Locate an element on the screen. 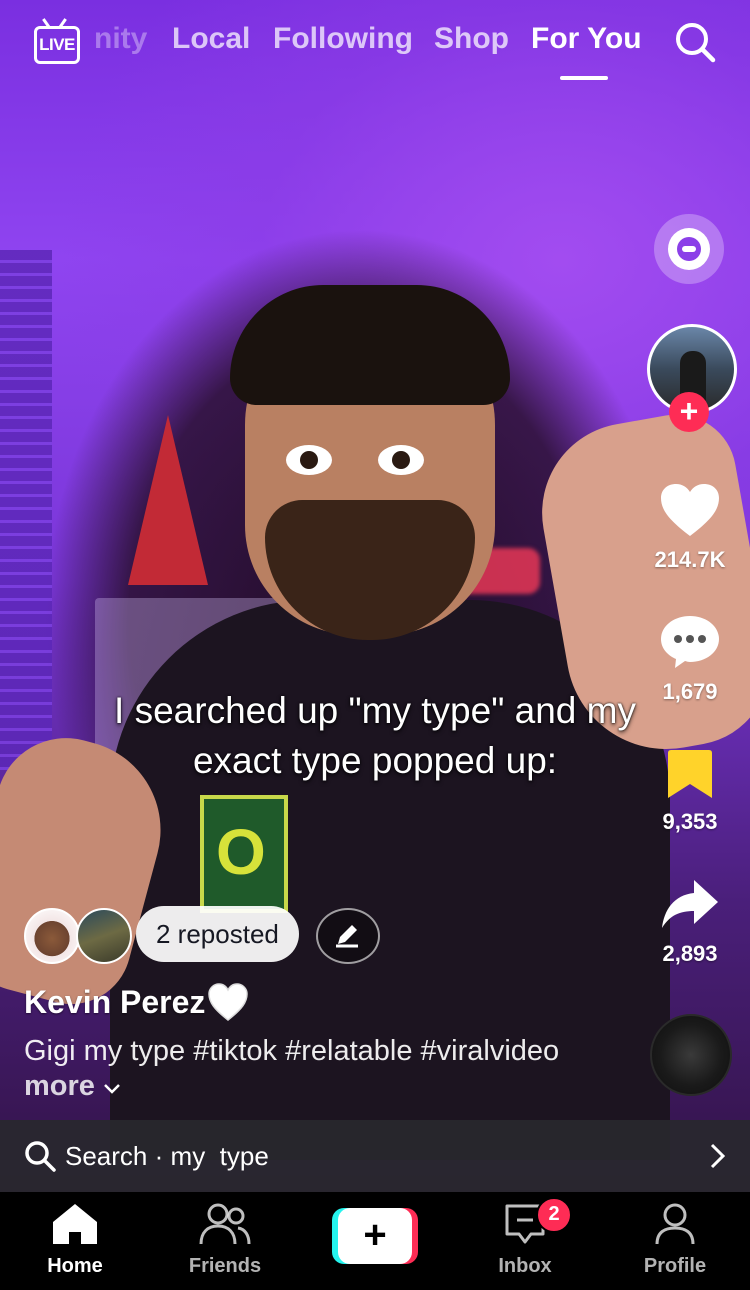 The height and width of the screenshot is (1290, 750). nav-profile: Profile is located at coordinates (675, 1240).